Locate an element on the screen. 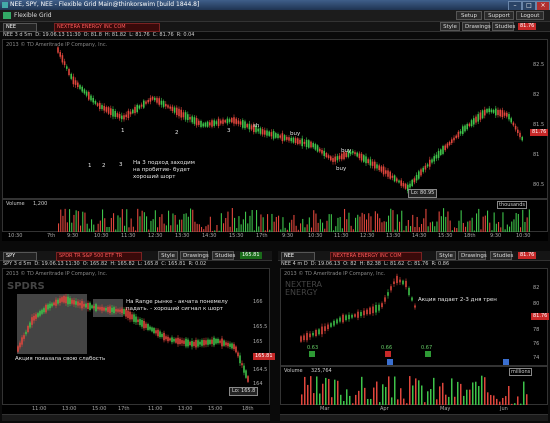  top-style-button: Style is located at coordinates (450, 26).